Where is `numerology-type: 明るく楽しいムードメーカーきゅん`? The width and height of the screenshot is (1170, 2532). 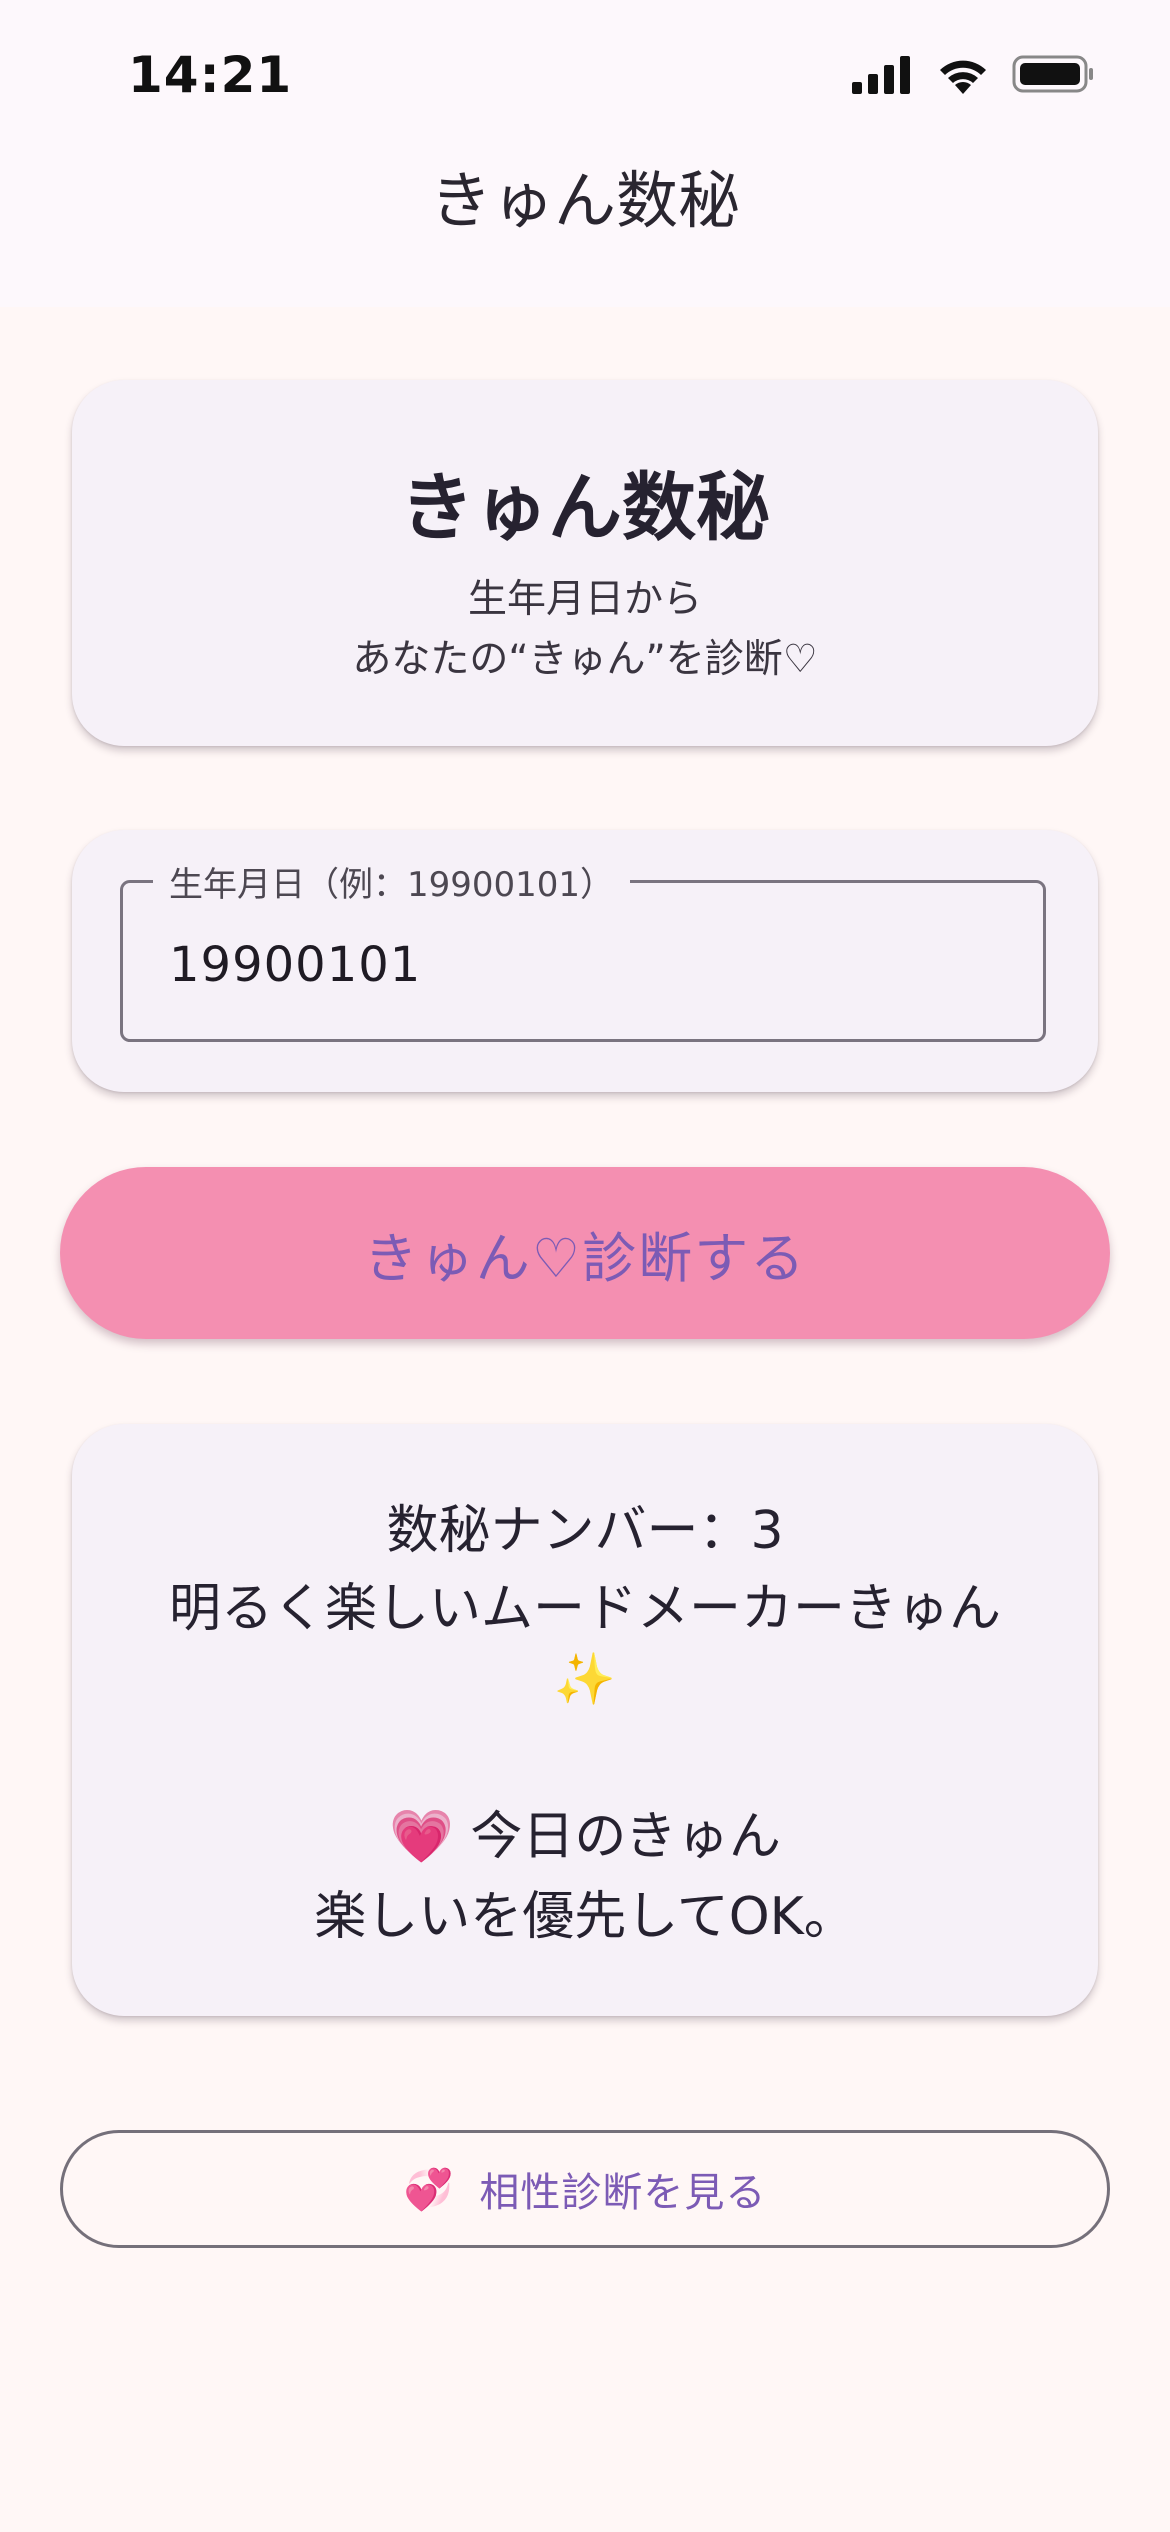 numerology-type: 明るく楽しいムードメーカーきゅん is located at coordinates (584, 1609).